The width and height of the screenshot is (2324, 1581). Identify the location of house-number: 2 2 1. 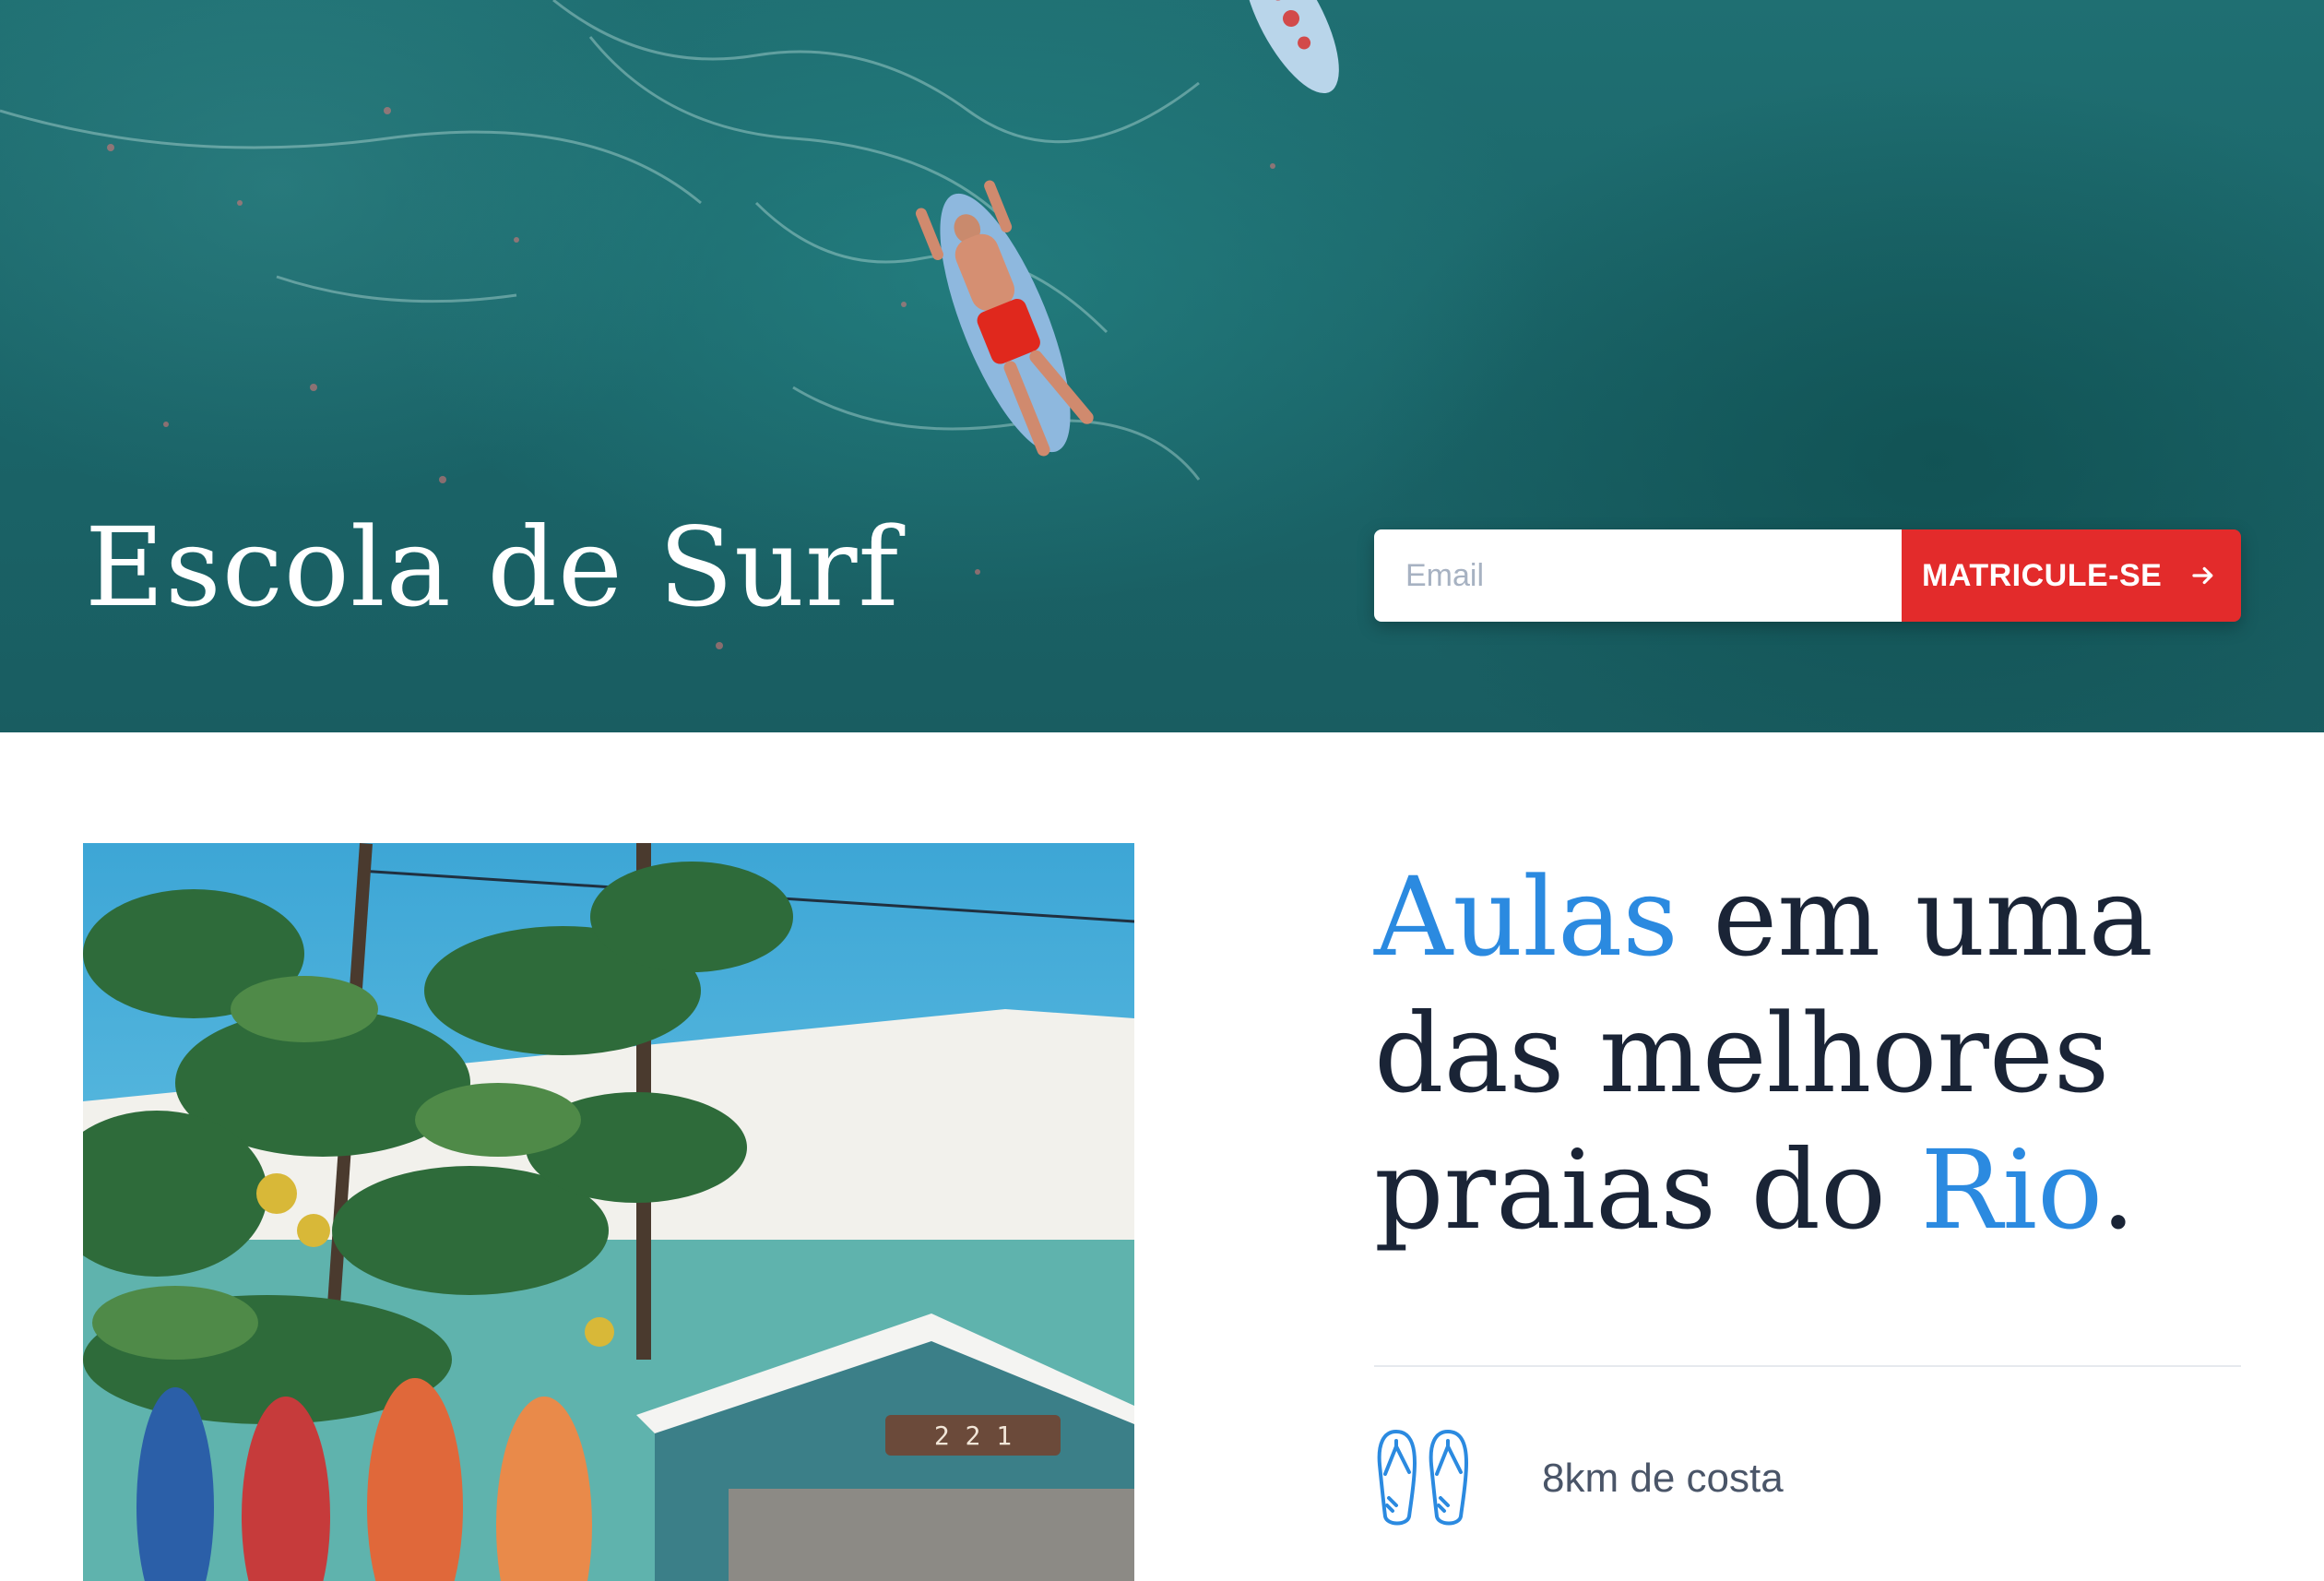
(973, 1436).